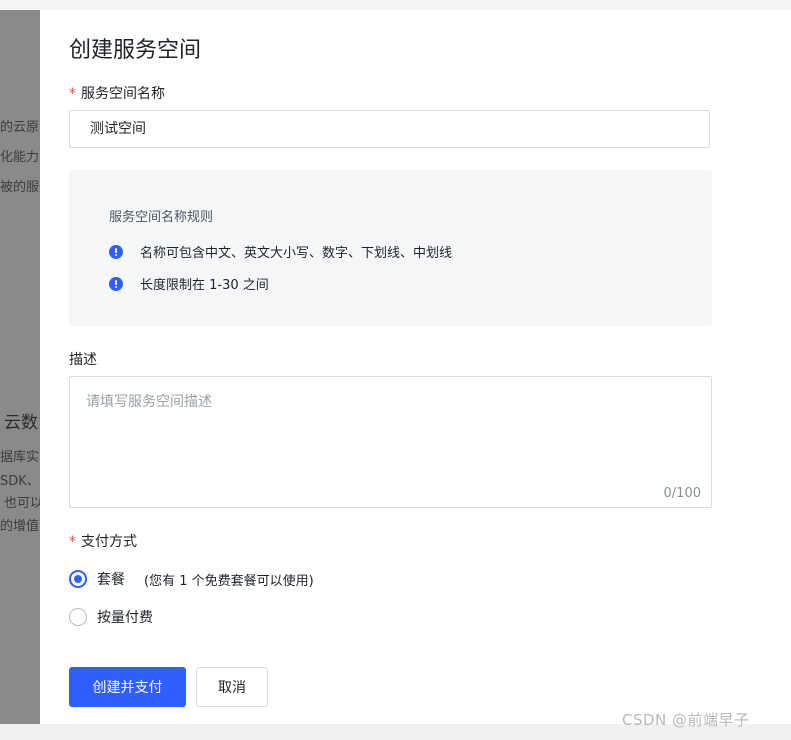  I want to click on name-label-text: 服务空间名称, so click(123, 94).